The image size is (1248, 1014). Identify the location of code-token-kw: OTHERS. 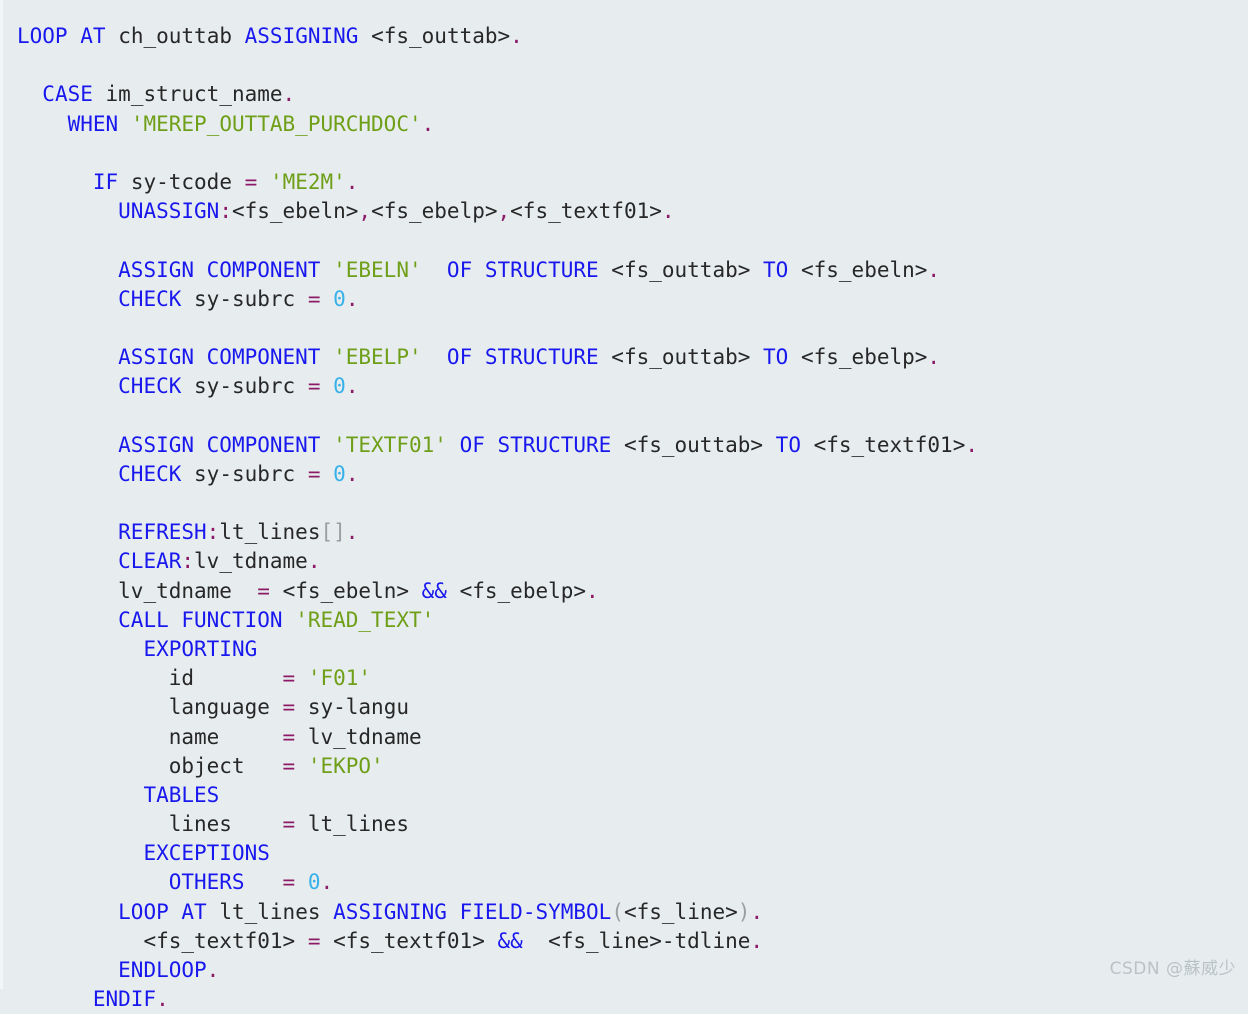
(206, 882).